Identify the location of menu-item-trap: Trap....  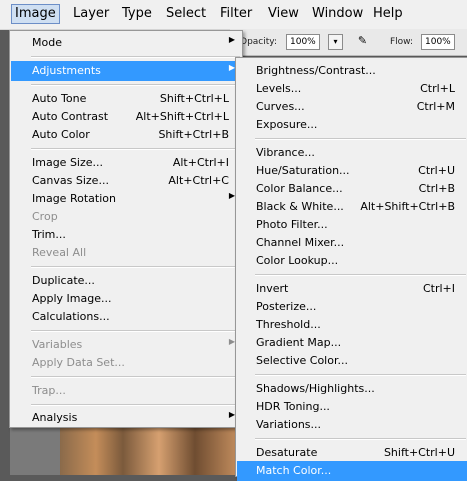
(126, 391).